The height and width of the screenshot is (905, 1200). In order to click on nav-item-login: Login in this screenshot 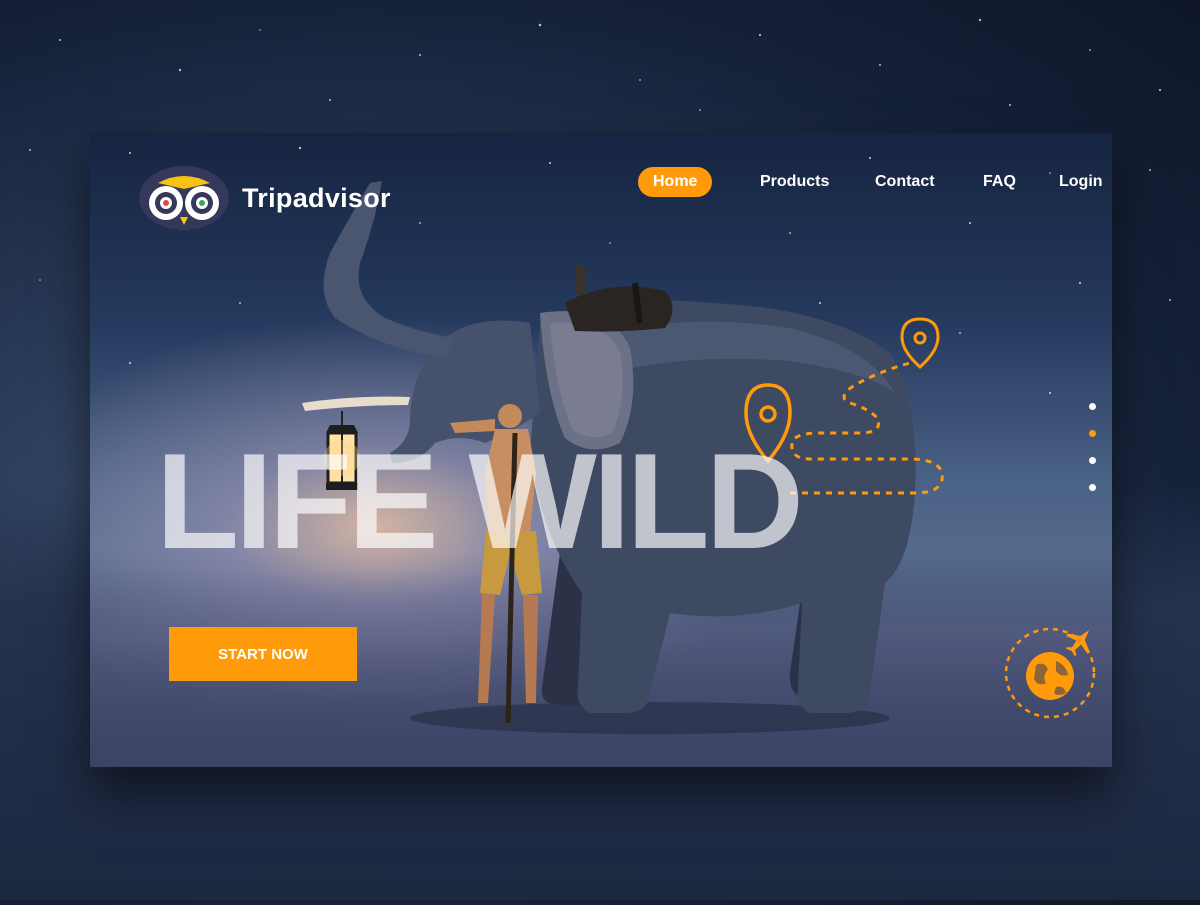, I will do `click(1081, 182)`.